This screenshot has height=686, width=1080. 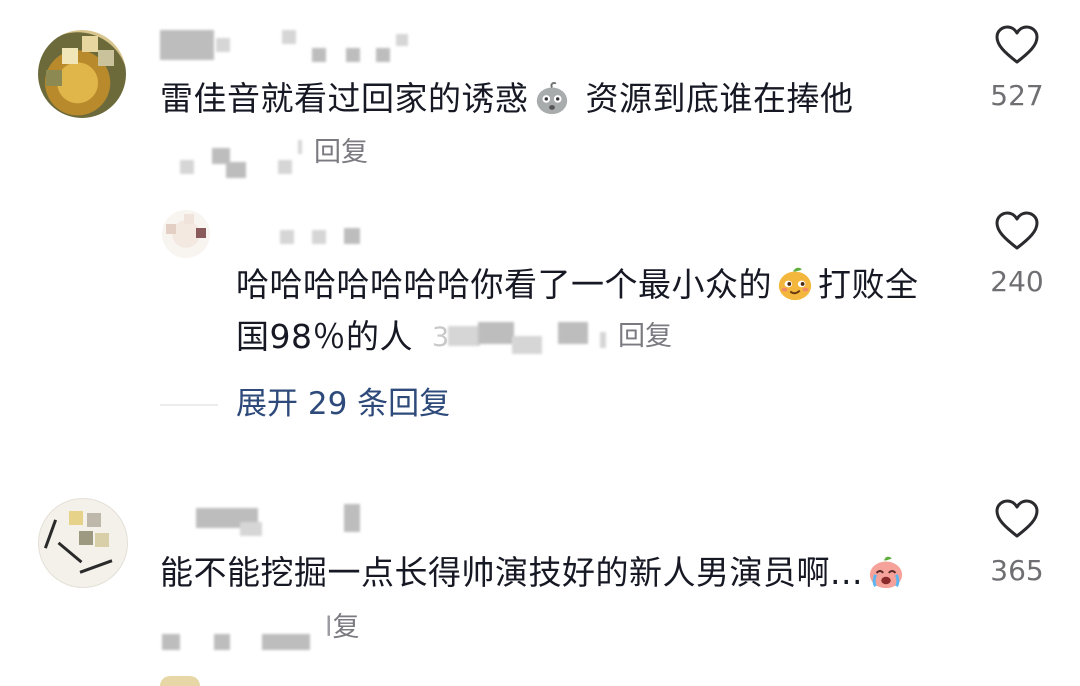 What do you see at coordinates (342, 627) in the screenshot?
I see `reply-button: l复` at bounding box center [342, 627].